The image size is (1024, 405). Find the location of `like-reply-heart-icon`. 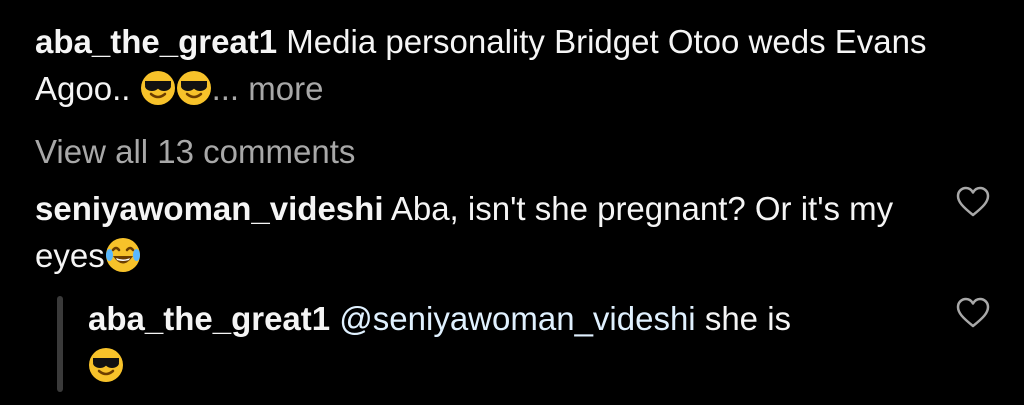

like-reply-heart-icon is located at coordinates (973, 313).